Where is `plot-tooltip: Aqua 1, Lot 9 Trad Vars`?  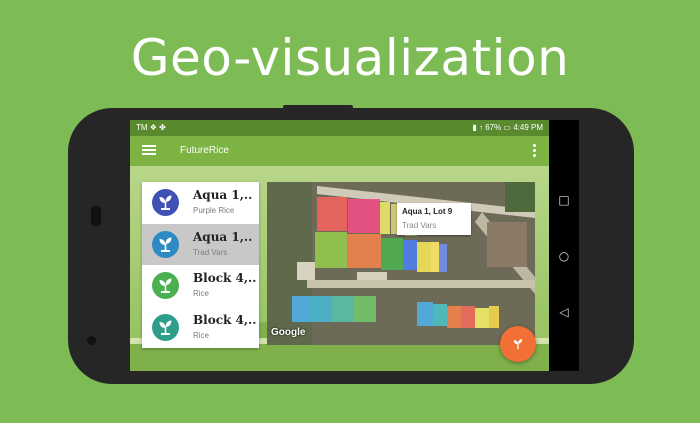 plot-tooltip: Aqua 1, Lot 9 Trad Vars is located at coordinates (434, 219).